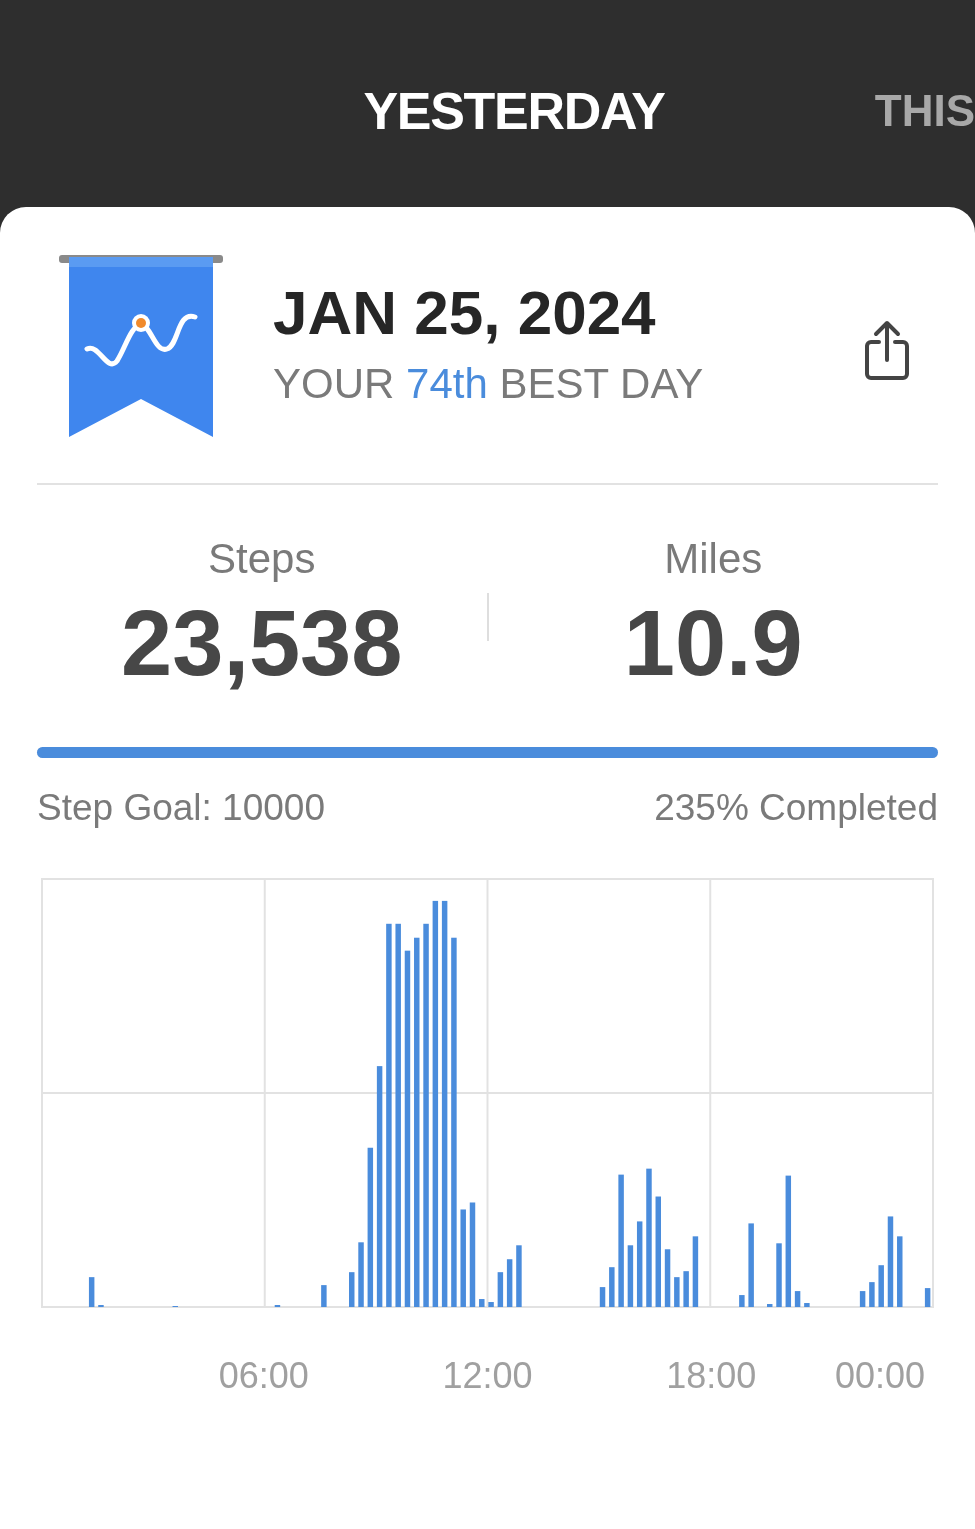  I want to click on completion-label: 235% Completed, so click(796, 807).